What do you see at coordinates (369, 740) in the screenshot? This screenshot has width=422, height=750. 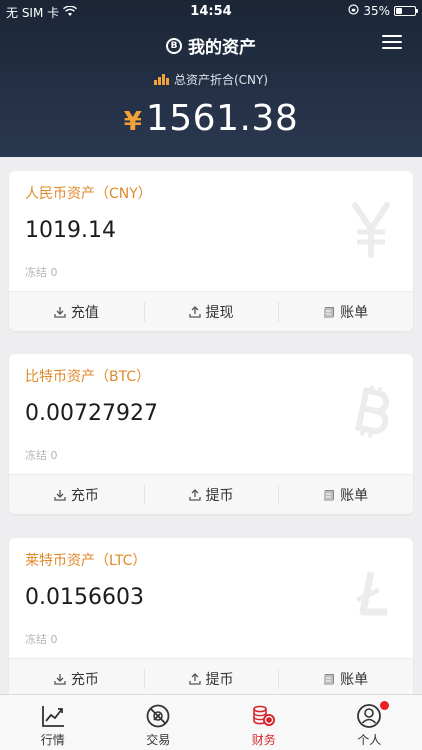 I see `tab-label: 个人` at bounding box center [369, 740].